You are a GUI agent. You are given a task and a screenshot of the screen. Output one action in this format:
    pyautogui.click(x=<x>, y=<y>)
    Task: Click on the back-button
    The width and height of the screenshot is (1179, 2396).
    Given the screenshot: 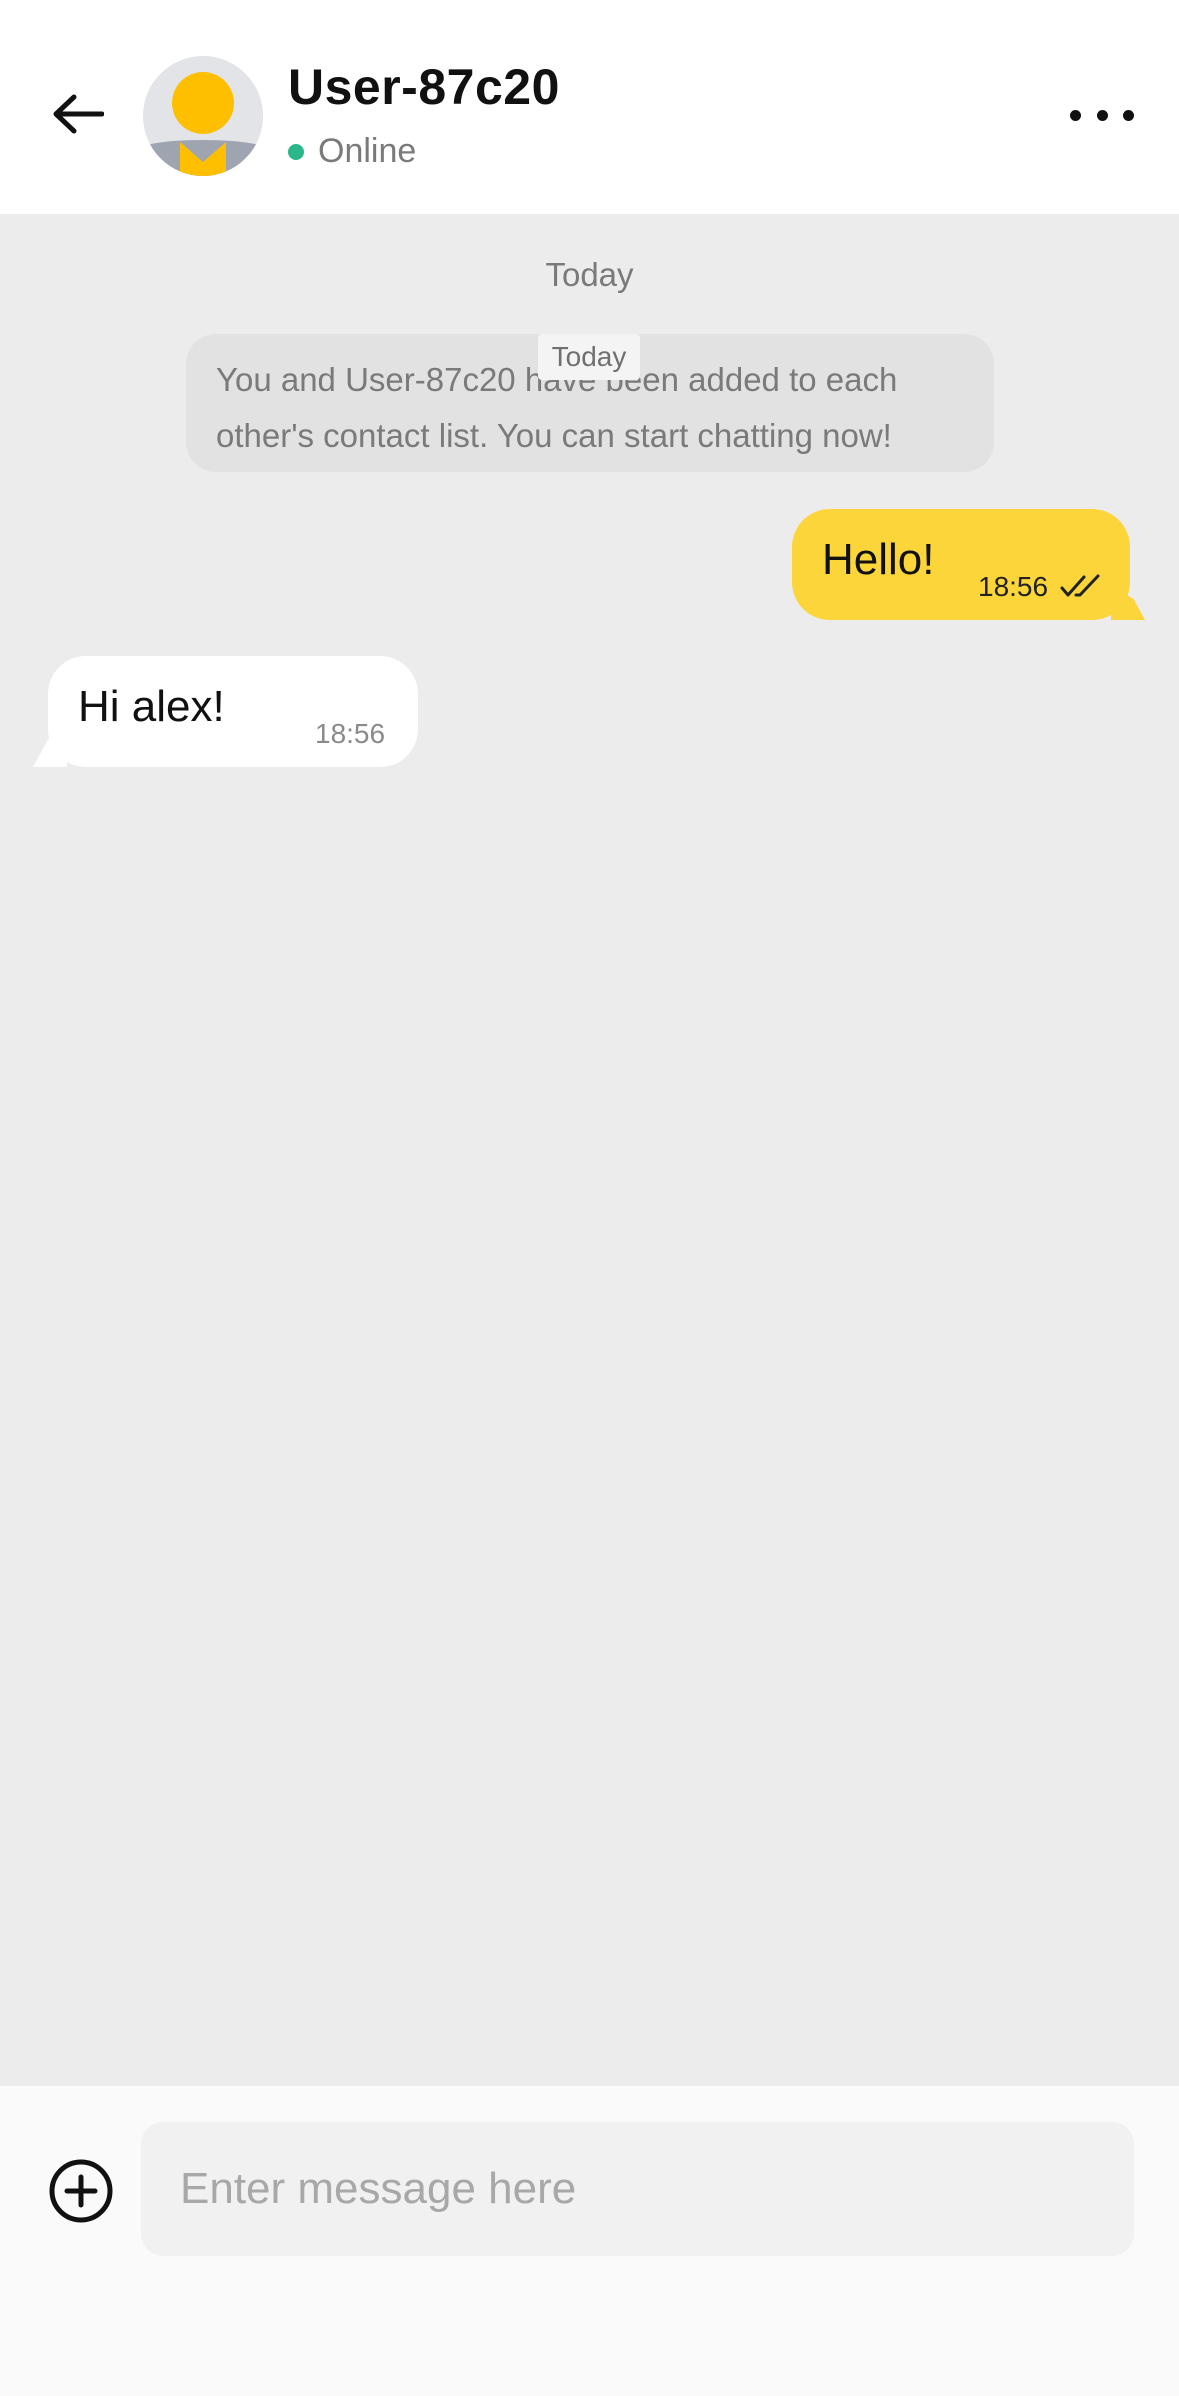 What is the action you would take?
    pyautogui.click(x=78, y=114)
    